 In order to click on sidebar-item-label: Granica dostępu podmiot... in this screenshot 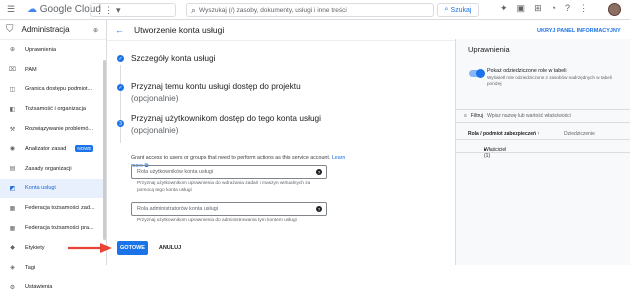, I will do `click(59, 89)`.